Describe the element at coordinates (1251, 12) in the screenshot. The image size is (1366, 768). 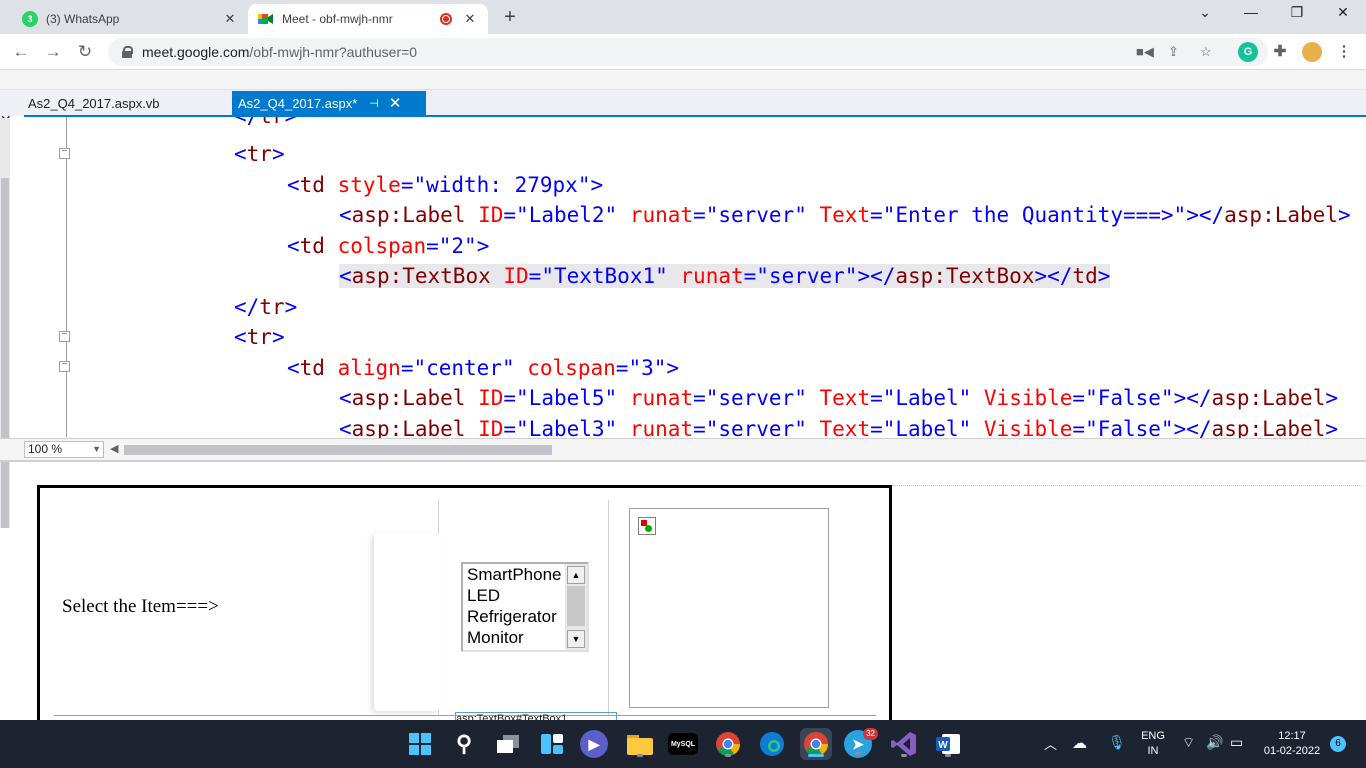
I see `minimize-button: —` at that location.